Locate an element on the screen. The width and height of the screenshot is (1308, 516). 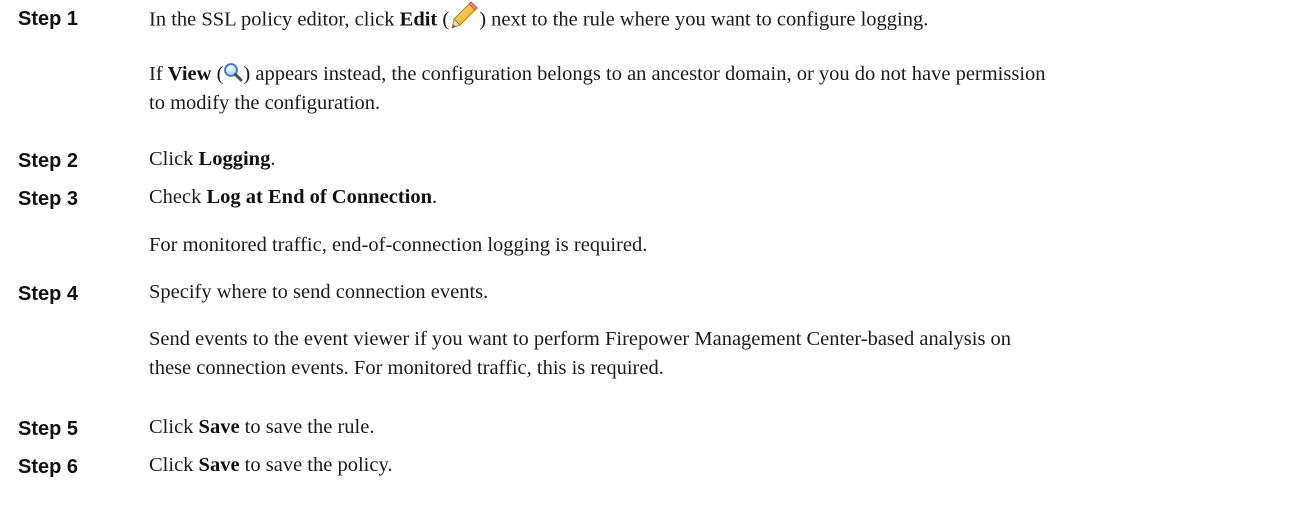
step-3-label: Step 3 is located at coordinates (48, 199).